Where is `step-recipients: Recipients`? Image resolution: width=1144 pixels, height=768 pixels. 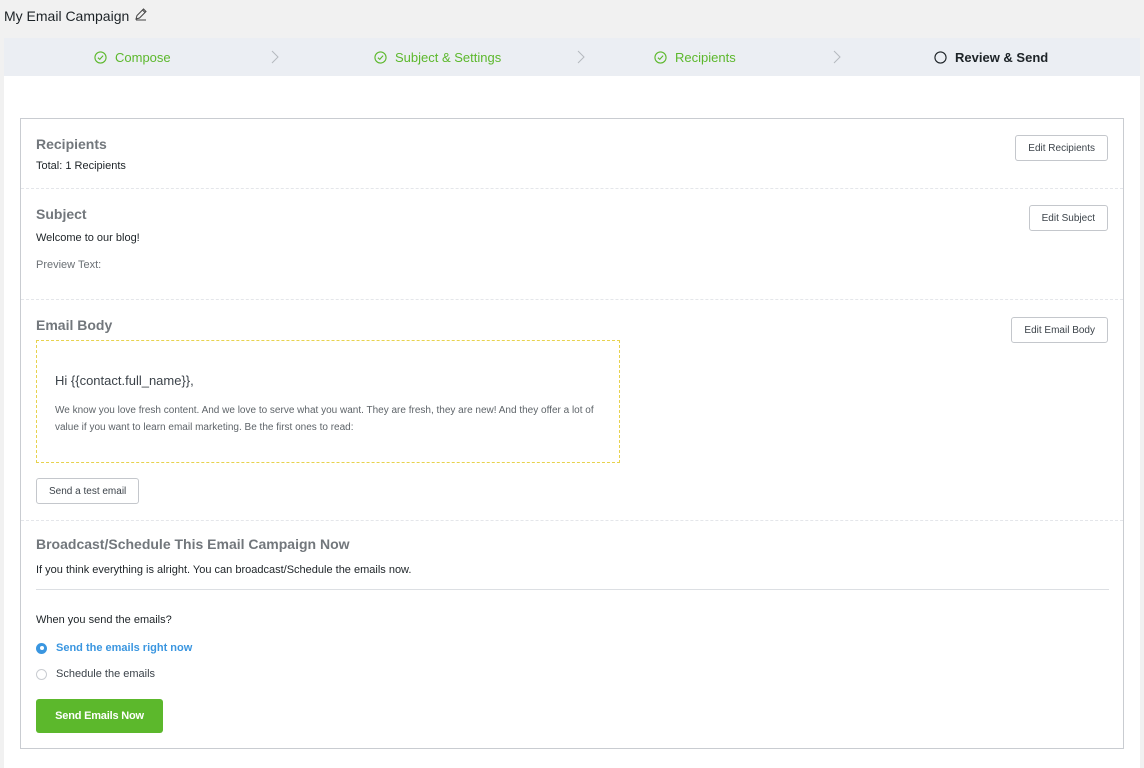
step-recipients: Recipients is located at coordinates (695, 57).